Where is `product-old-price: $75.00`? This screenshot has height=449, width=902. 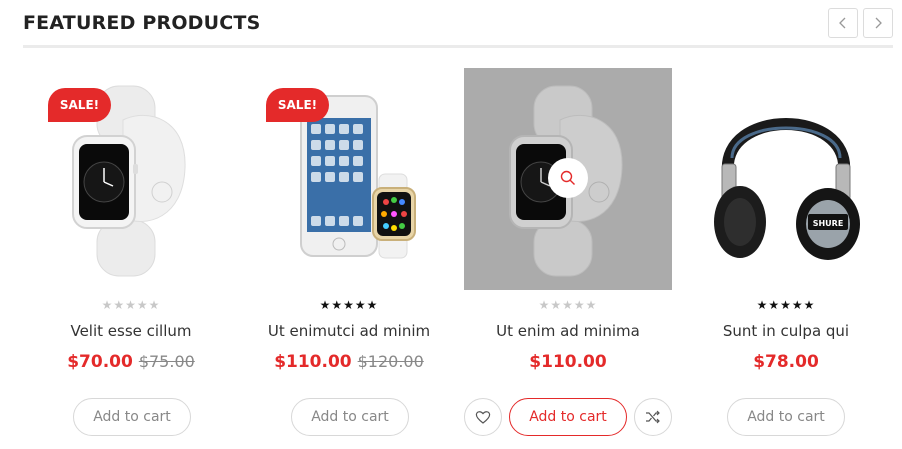 product-old-price: $75.00 is located at coordinates (166, 361).